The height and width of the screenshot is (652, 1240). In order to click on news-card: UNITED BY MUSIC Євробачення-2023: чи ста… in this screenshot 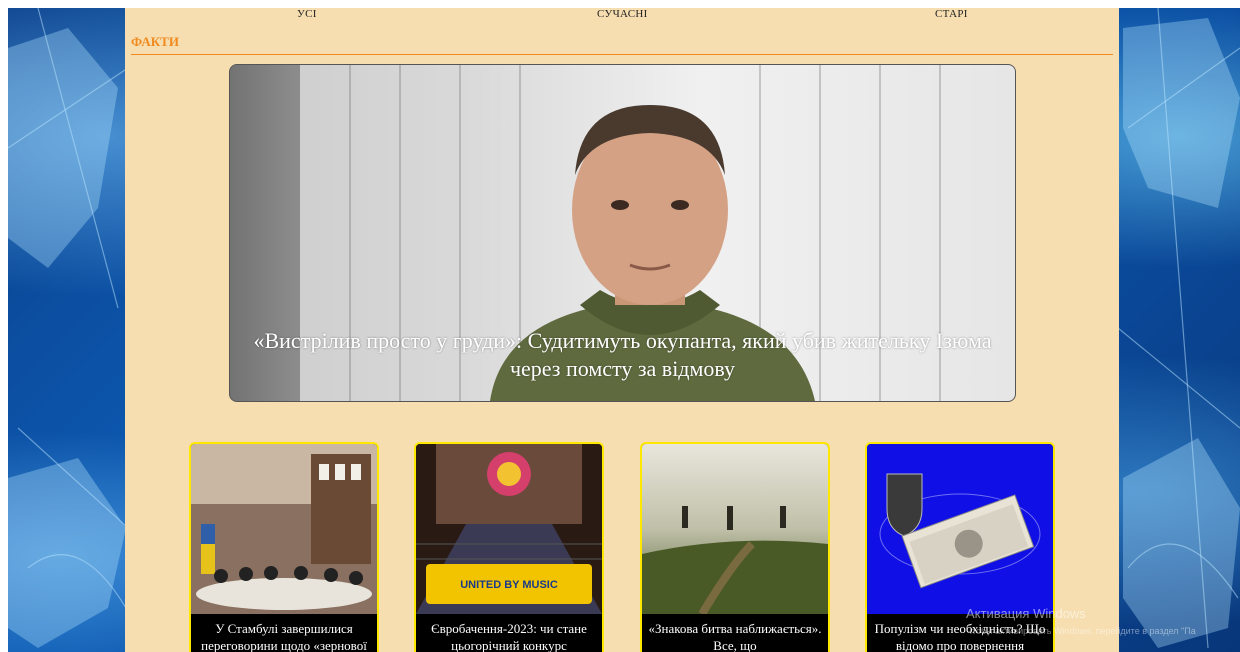, I will do `click(509, 547)`.